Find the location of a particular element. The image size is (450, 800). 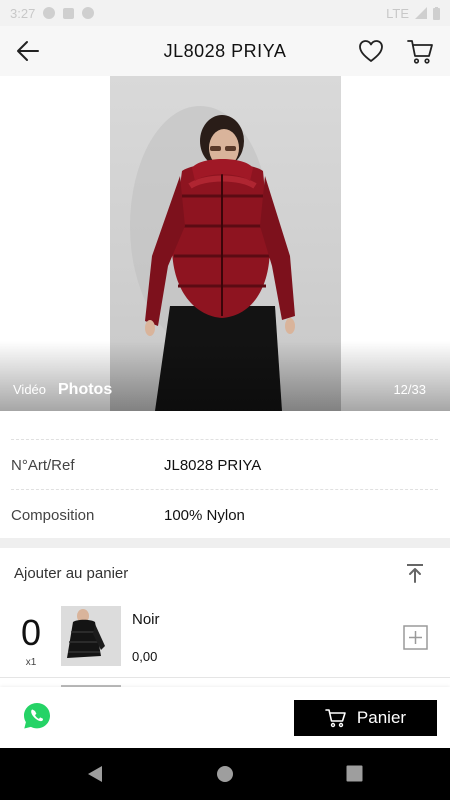

spec-key: N°Art/Ref is located at coordinates (43, 465).